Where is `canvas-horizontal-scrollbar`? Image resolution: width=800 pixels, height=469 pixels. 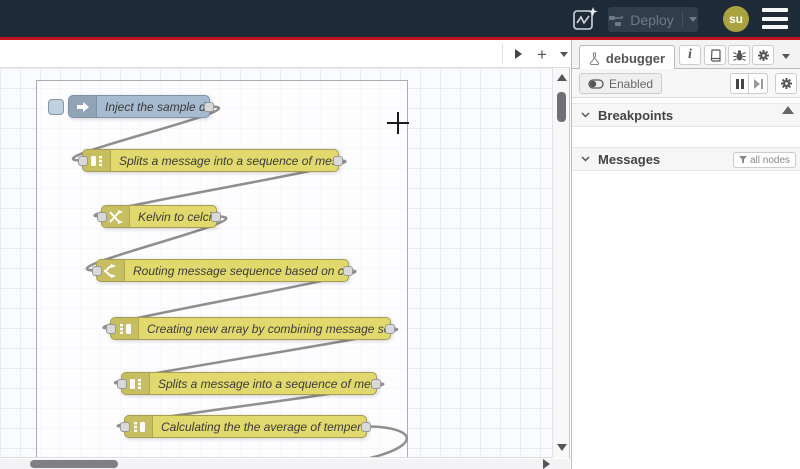 canvas-horizontal-scrollbar is located at coordinates (285, 464).